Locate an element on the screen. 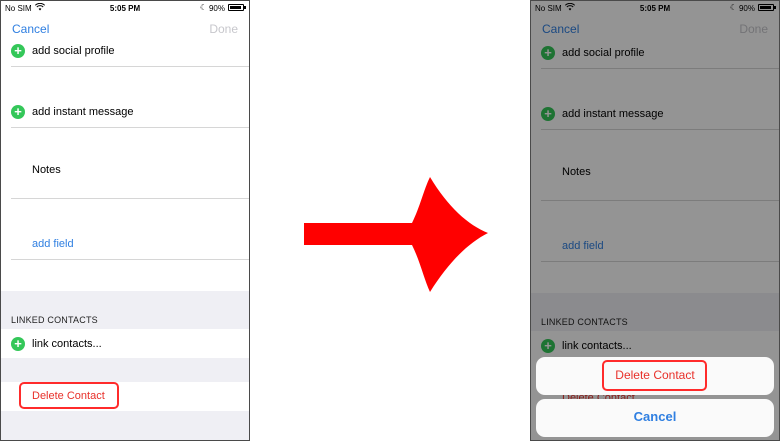 This screenshot has height=441, width=780. action-sheet-cancel-button: Cancel is located at coordinates (655, 416).